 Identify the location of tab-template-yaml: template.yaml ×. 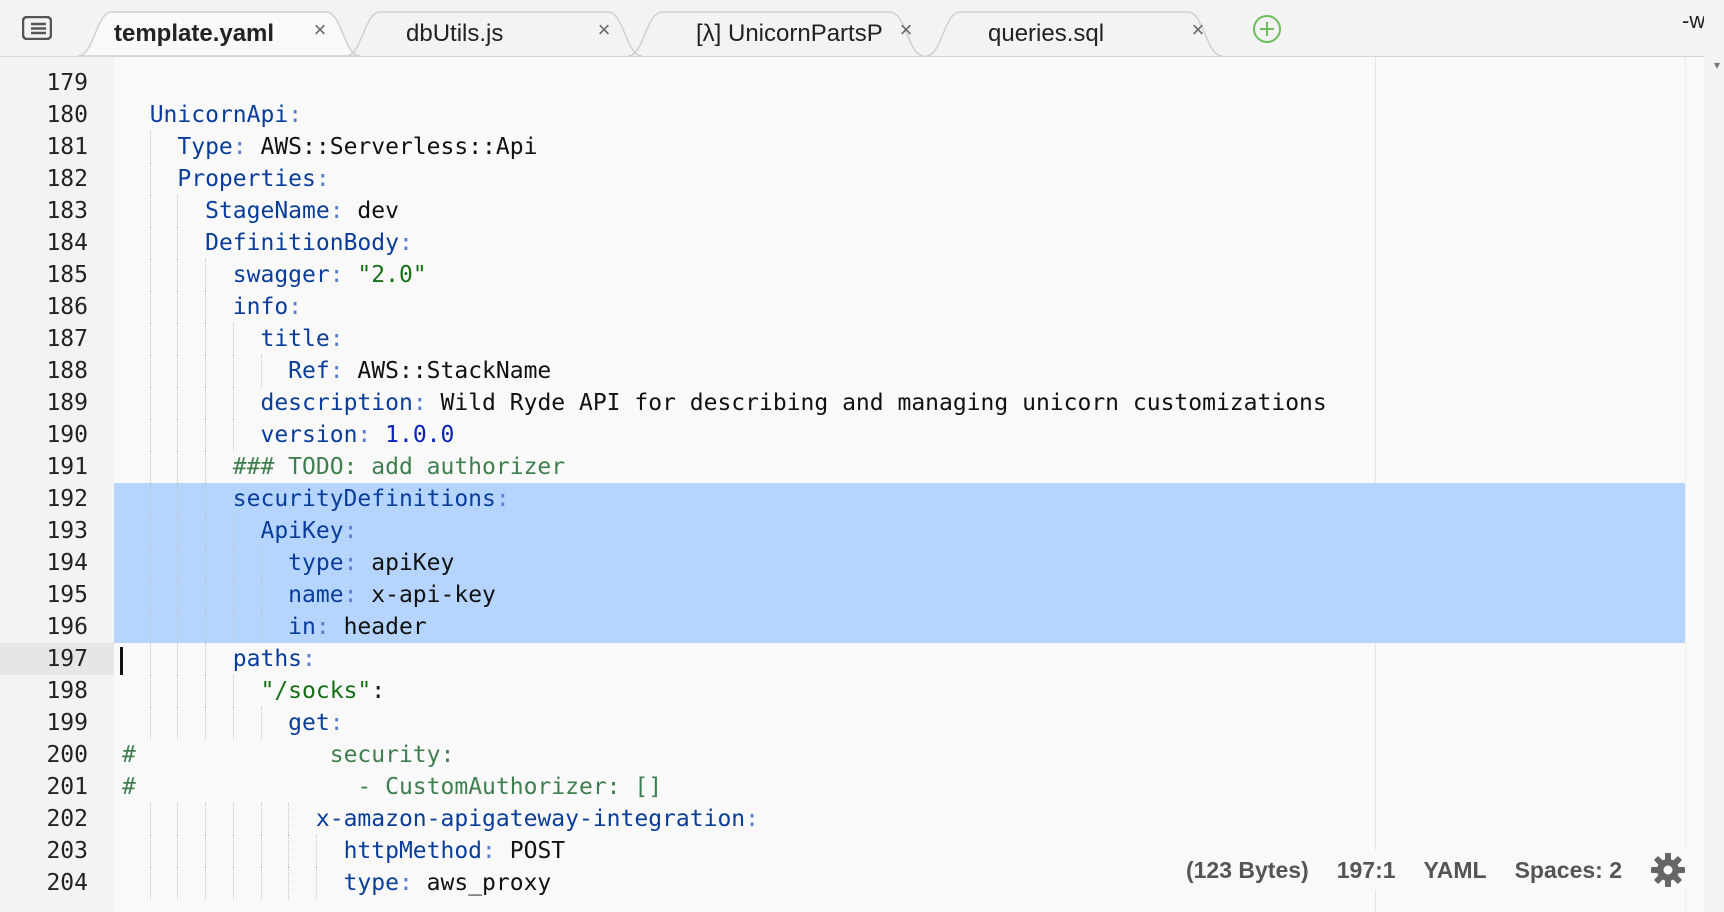
(219, 33).